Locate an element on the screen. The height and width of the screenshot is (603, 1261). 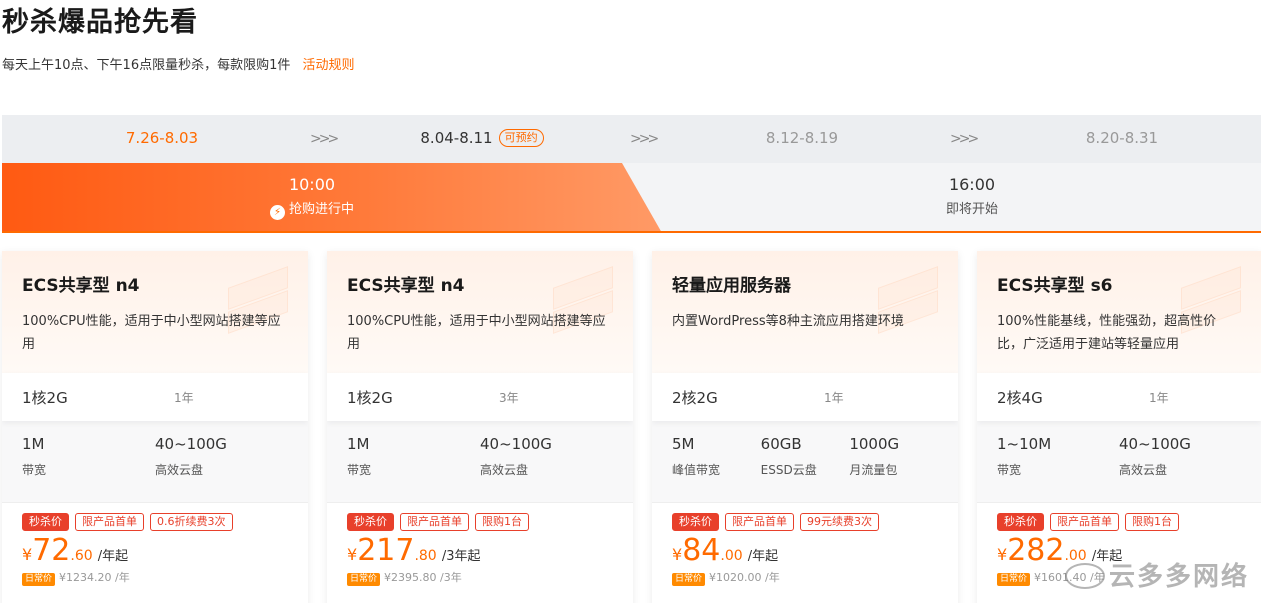
tags: 秒杀价 限产品首单 0.6折续费3次 is located at coordinates (155, 522).